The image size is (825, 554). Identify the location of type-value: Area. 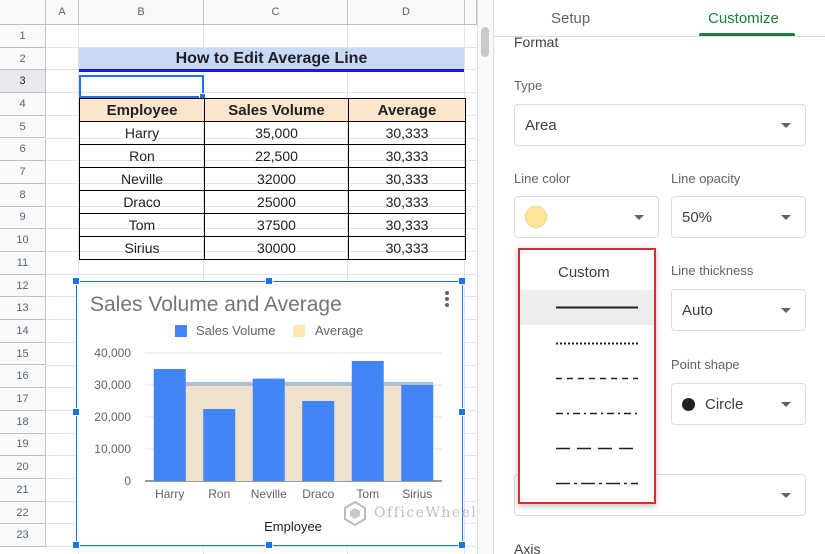
(541, 125).